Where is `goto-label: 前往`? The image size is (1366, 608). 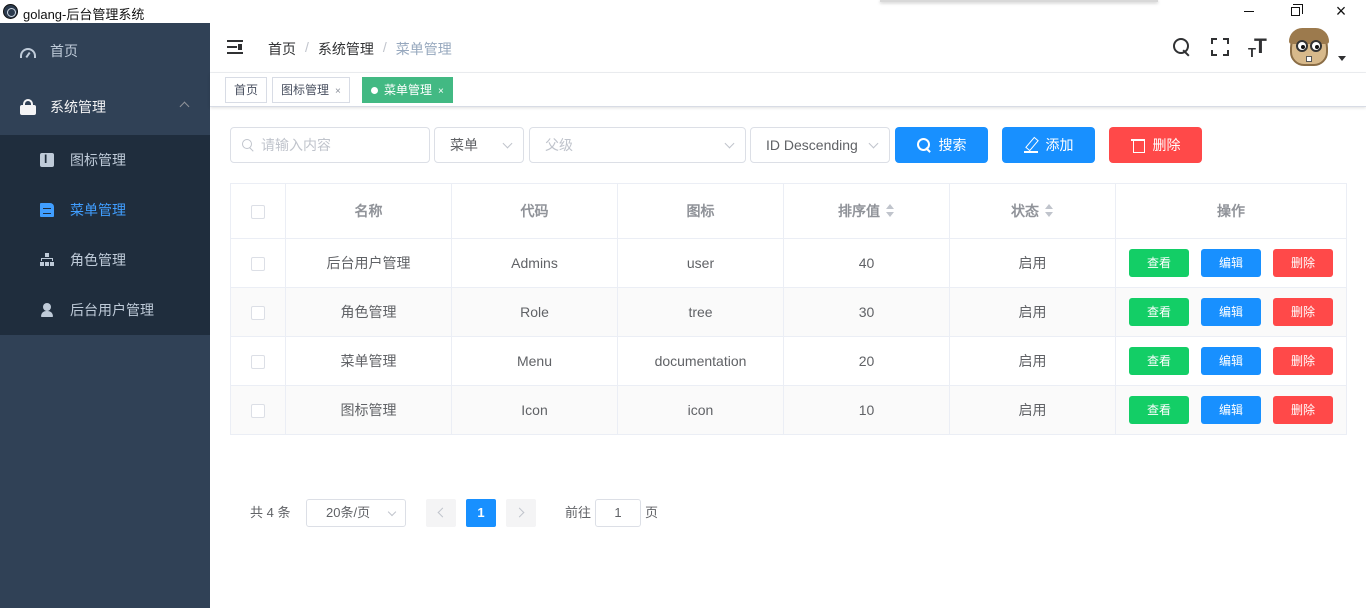
goto-label: 前往 is located at coordinates (578, 512).